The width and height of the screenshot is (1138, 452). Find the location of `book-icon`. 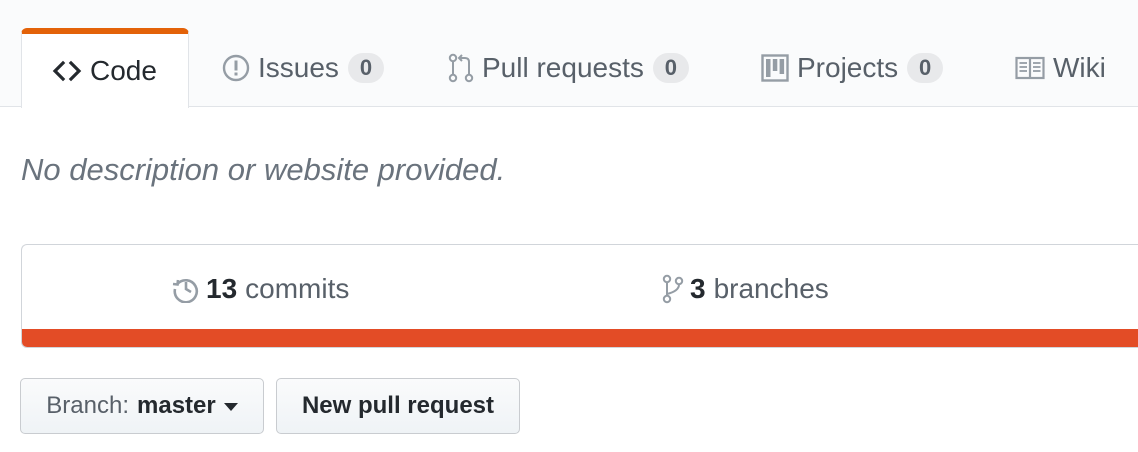

book-icon is located at coordinates (1030, 68).